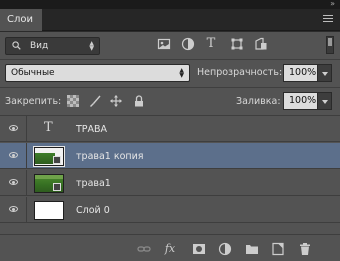 This screenshot has width=340, height=261. I want to click on text-layer-icon: T, so click(48, 127).